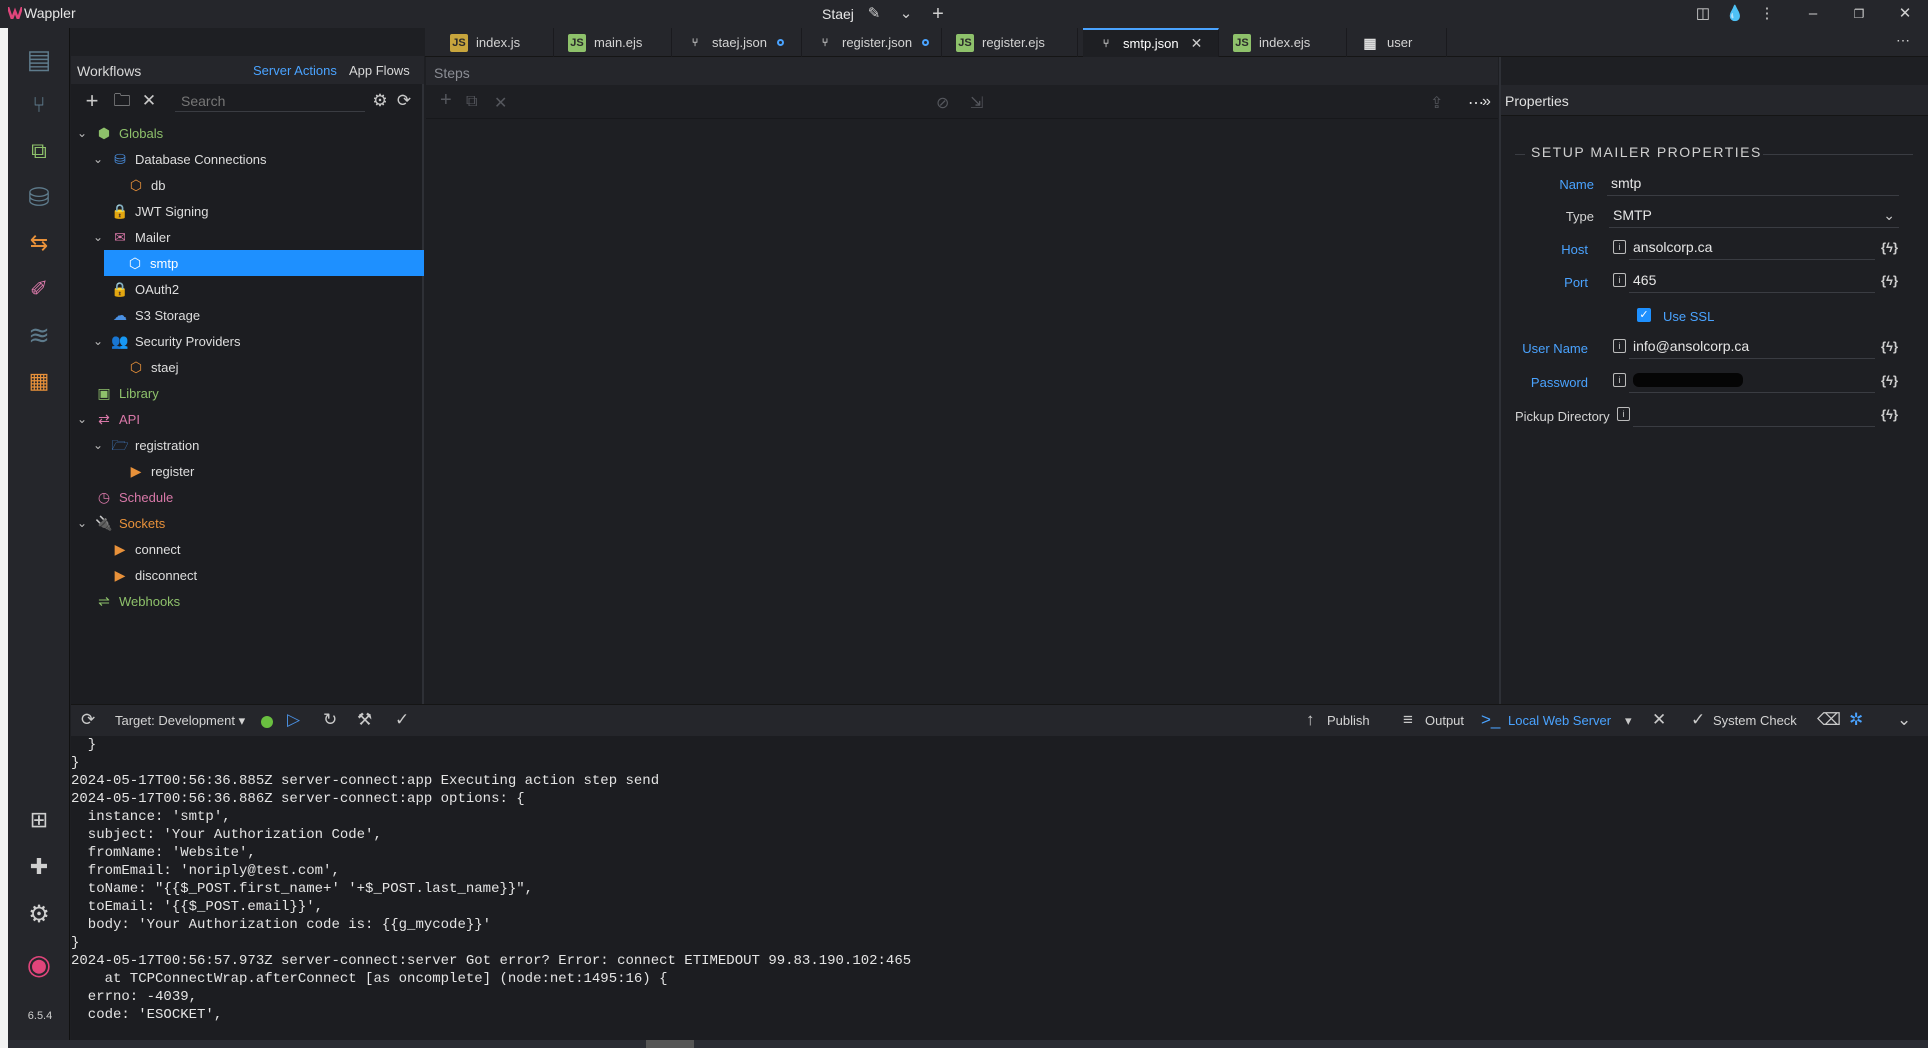  What do you see at coordinates (613, 42) in the screenshot?
I see `tab-main-ejs: JS main.ejs` at bounding box center [613, 42].